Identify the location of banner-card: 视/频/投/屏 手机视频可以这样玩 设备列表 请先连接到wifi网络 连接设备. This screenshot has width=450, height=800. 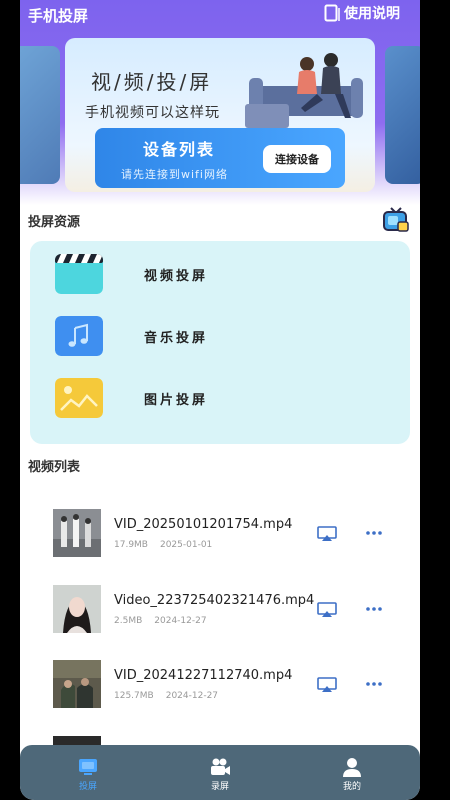
(220, 115).